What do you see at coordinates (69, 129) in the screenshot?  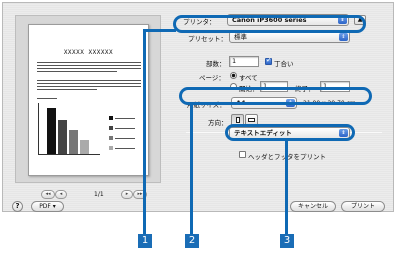 I see `preview-chart` at bounding box center [69, 129].